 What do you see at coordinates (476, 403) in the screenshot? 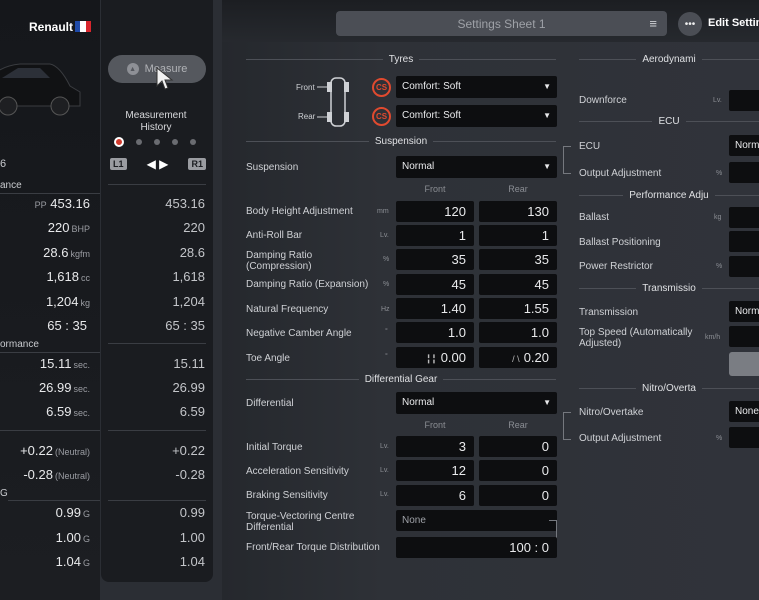
I see `differential-select: Normal ▼` at bounding box center [476, 403].